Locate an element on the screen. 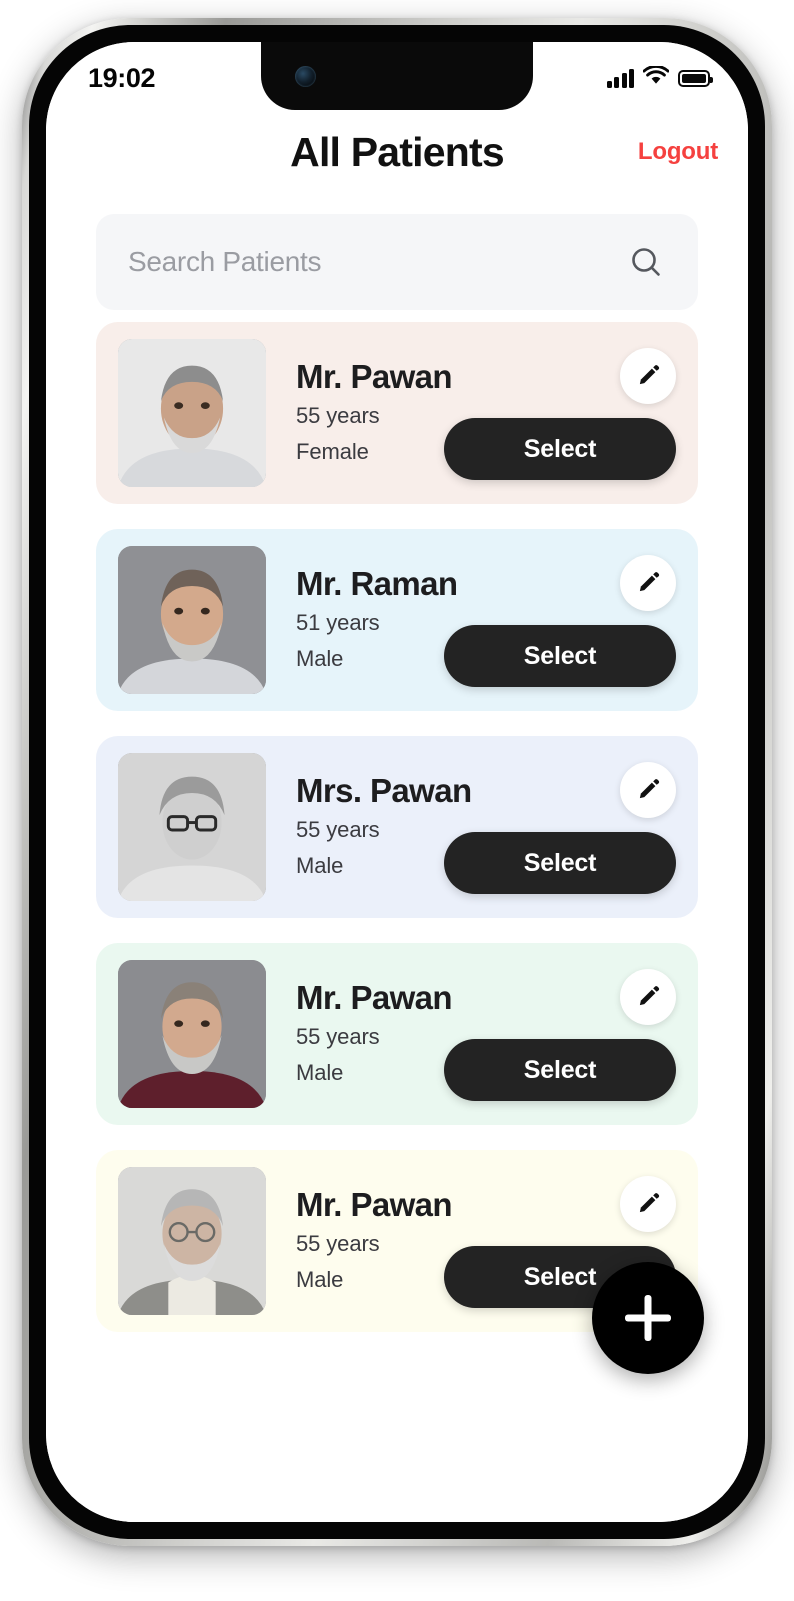  add-patient-fab is located at coordinates (648, 1318).